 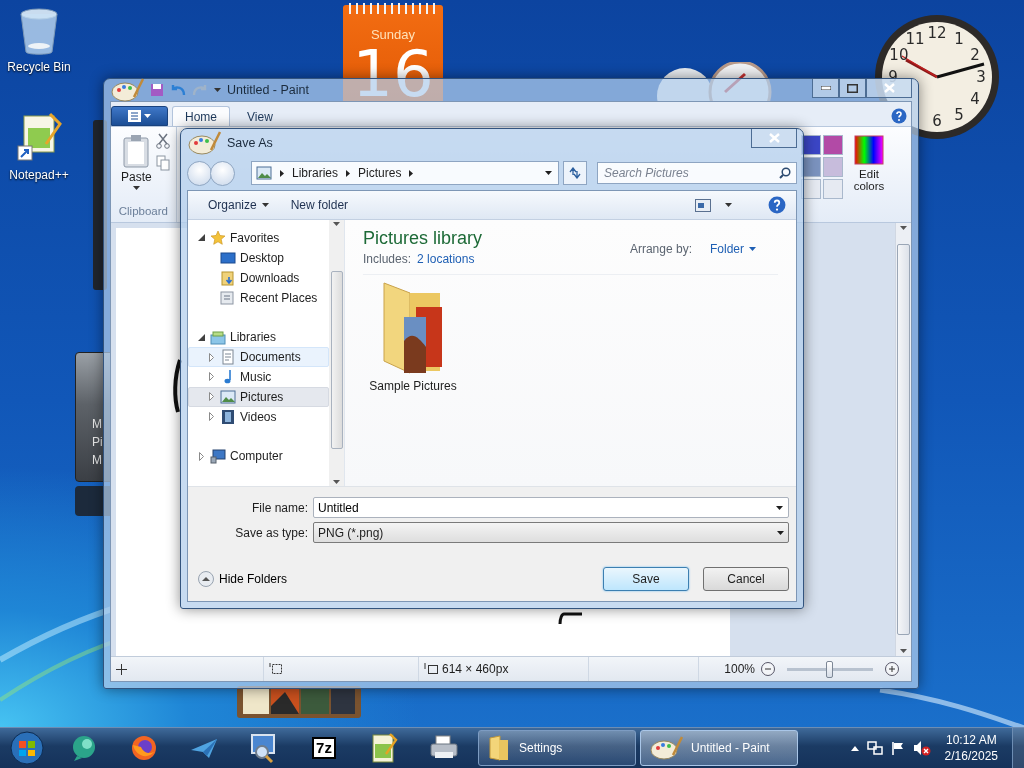 I want to click on chevron-up-icon, so click(x=206, y=579).